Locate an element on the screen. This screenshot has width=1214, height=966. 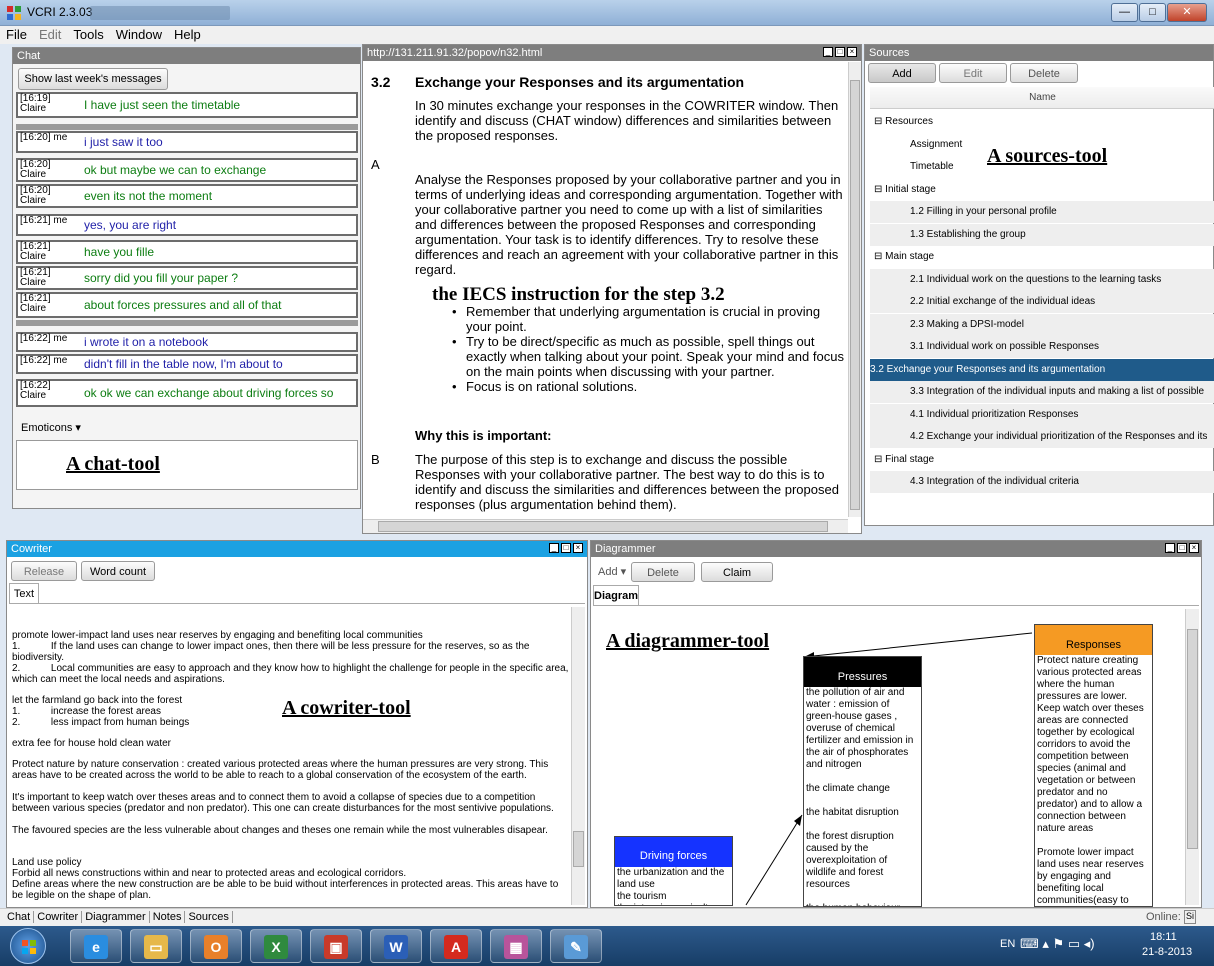
paint-icon: ✎ is located at coordinates (576, 947).